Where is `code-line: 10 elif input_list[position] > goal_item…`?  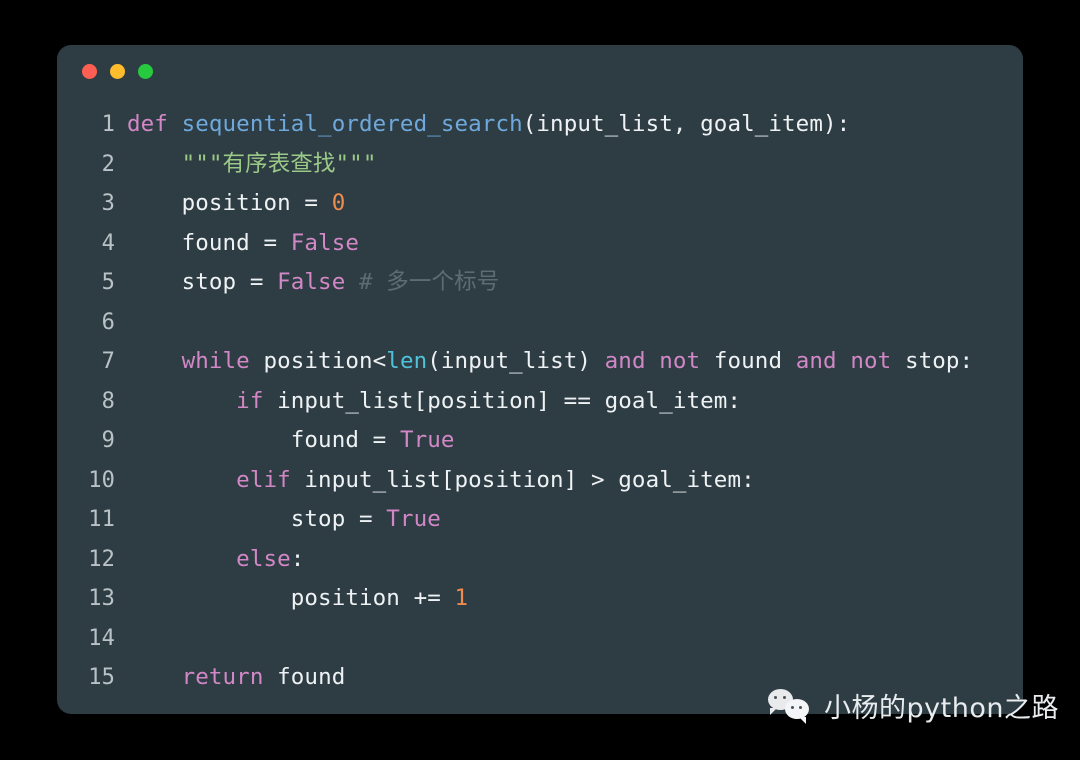
code-line: 10 elif input_list[position] > goal_item… is located at coordinates (540, 481).